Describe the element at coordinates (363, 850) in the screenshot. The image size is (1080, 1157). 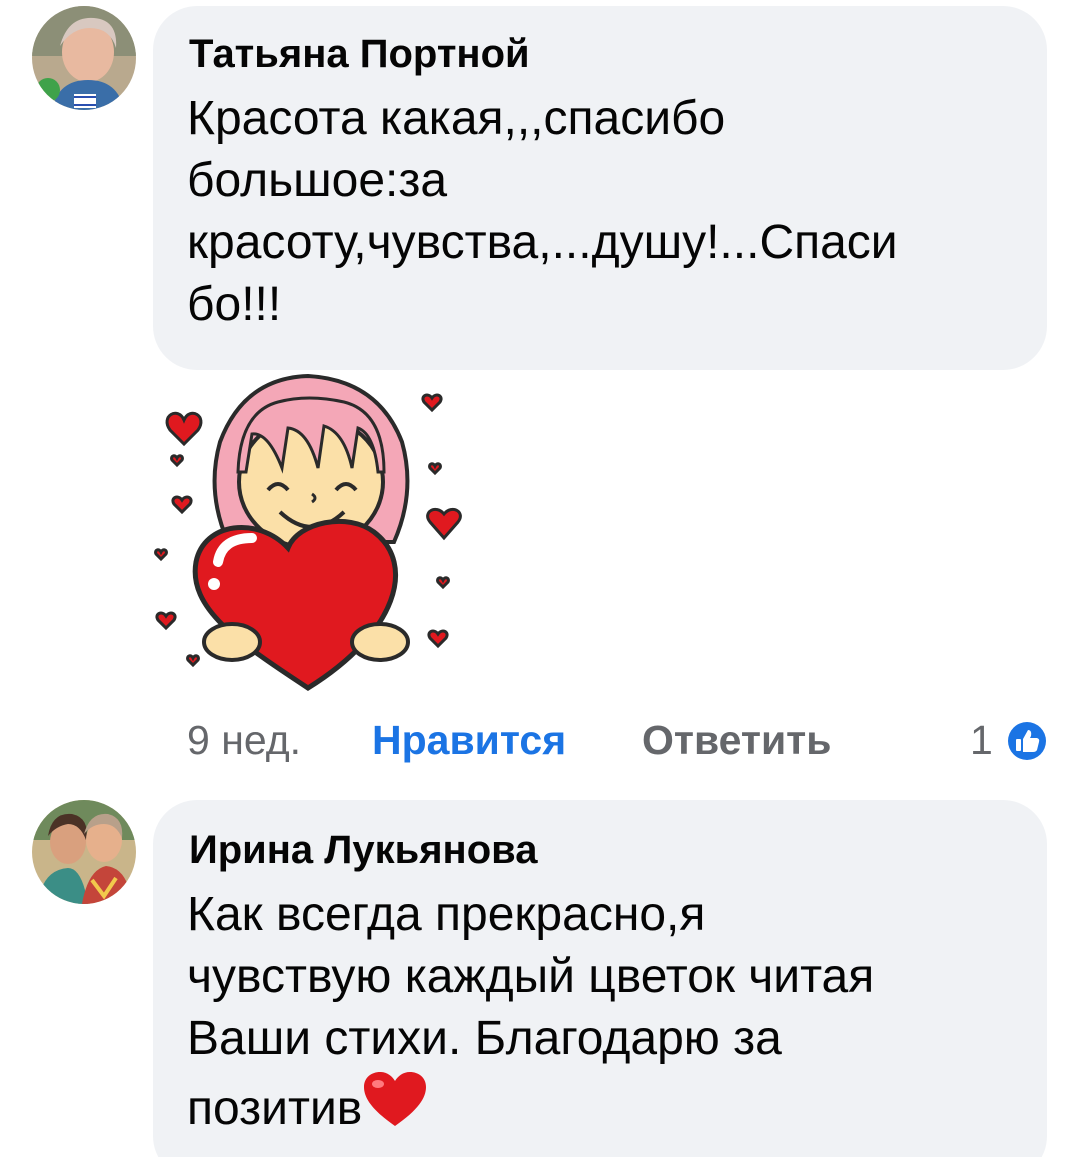
I see `comment-author: Ирина Лукьянова` at that location.